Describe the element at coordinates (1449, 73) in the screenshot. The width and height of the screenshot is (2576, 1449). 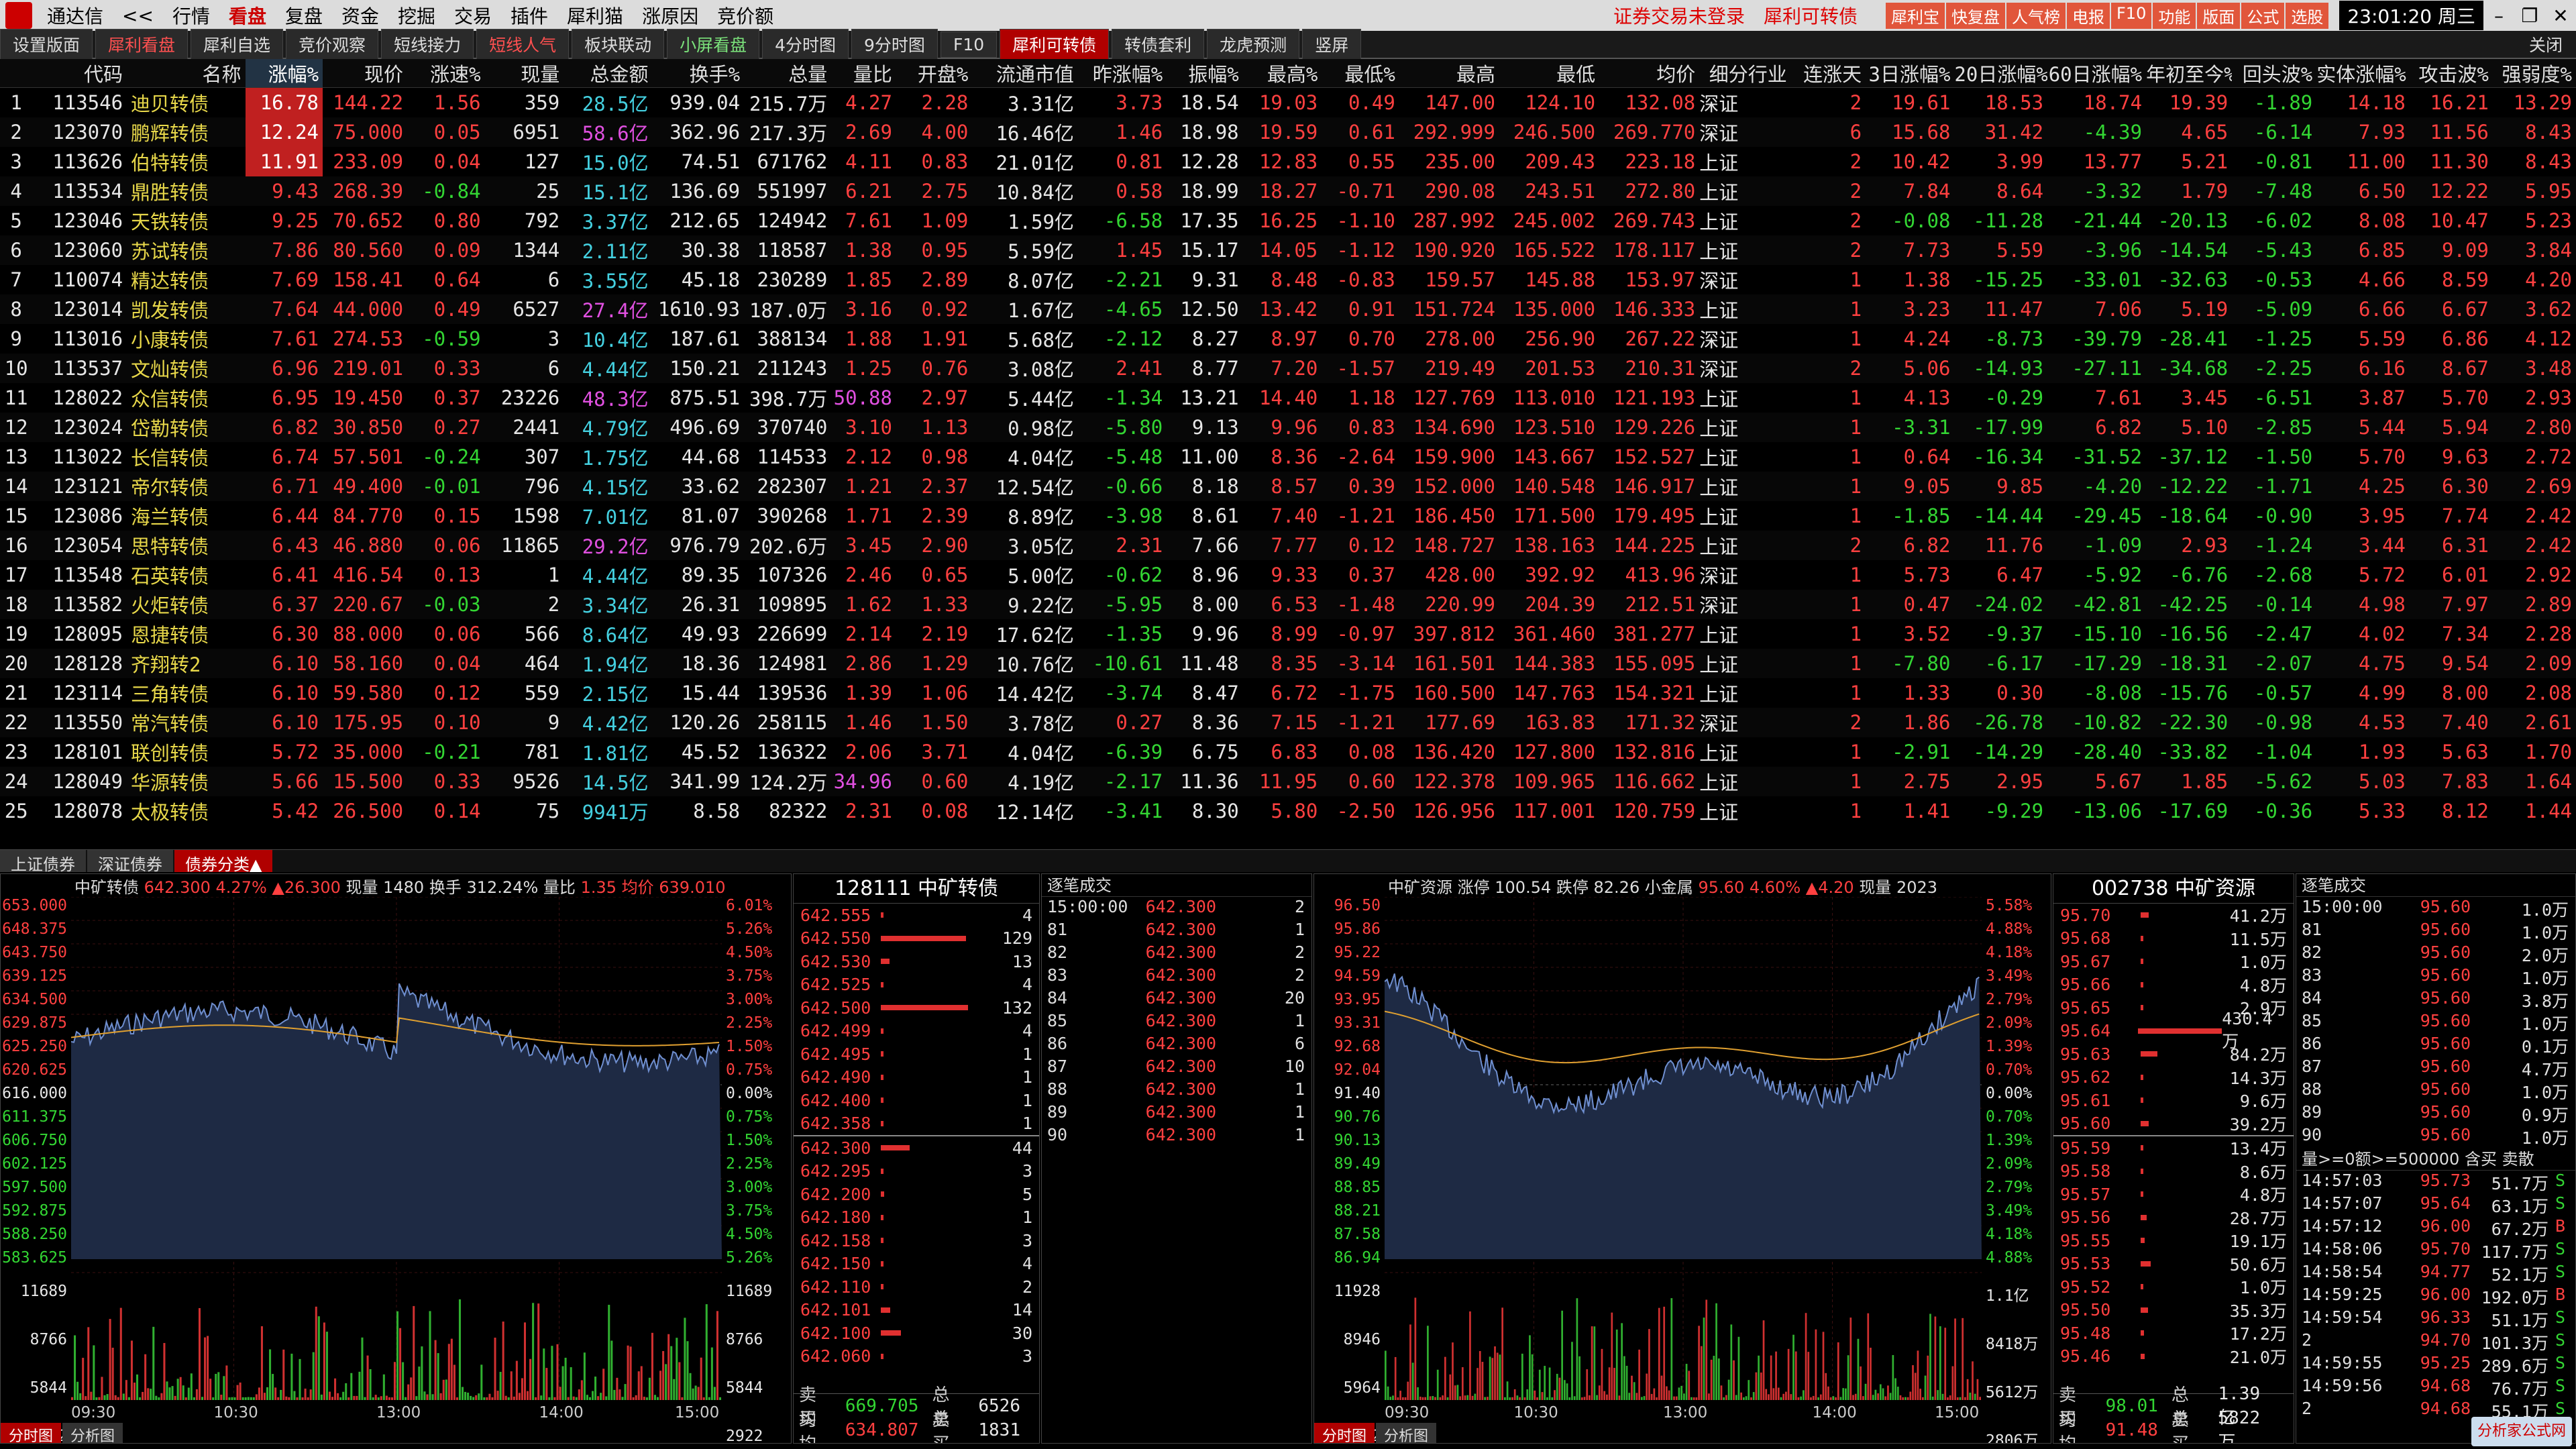
I see `column-header: 最高` at that location.